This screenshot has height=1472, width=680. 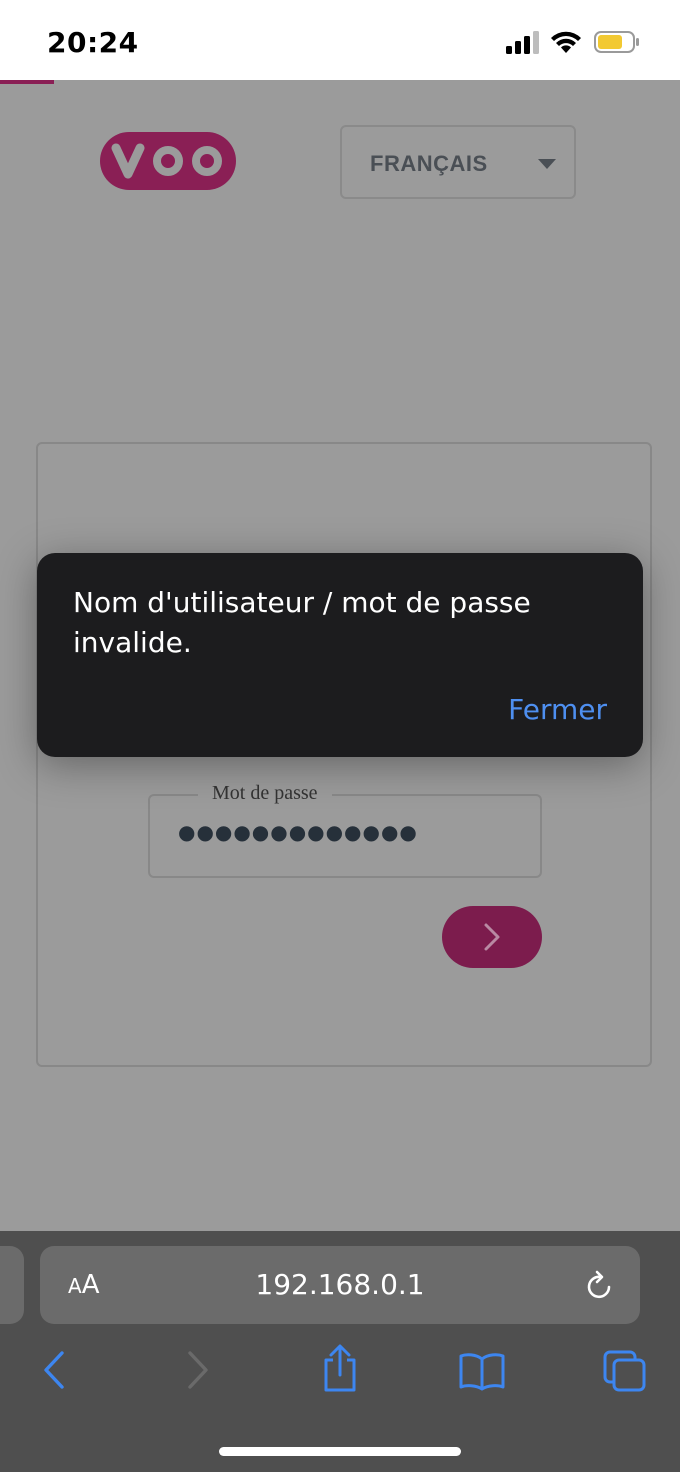 I want to click on address-bar: AA 192.168.0.1, so click(x=340, y=1285).